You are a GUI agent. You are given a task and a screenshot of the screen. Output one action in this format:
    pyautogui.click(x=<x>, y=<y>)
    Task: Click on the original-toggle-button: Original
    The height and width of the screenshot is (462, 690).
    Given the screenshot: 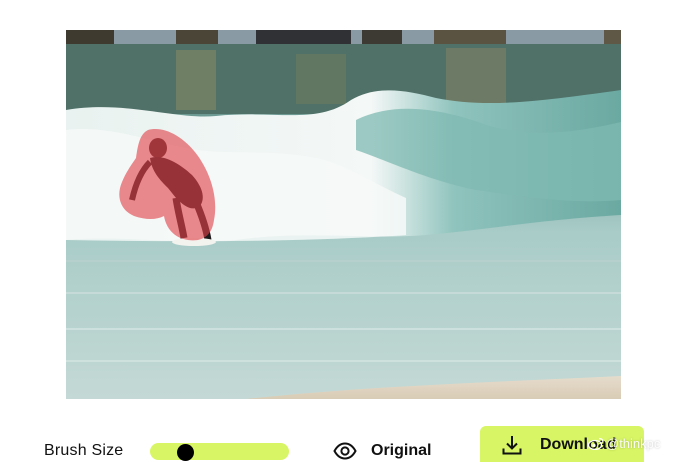 What is the action you would take?
    pyautogui.click(x=382, y=450)
    